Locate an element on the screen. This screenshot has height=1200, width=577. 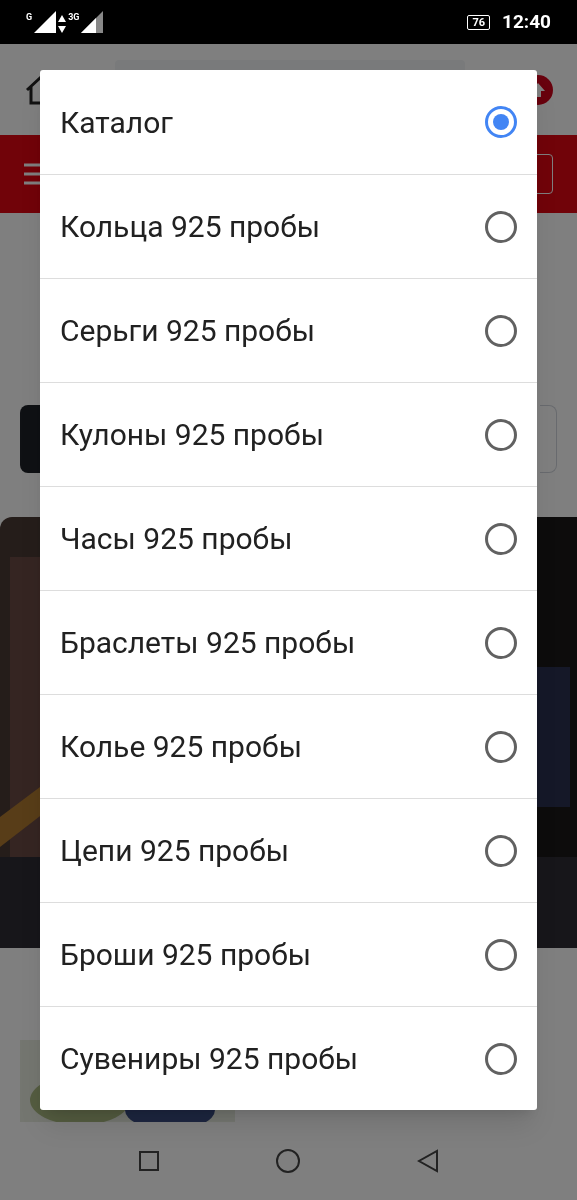
option-label: Кольца 925 пробы is located at coordinates (190, 227).